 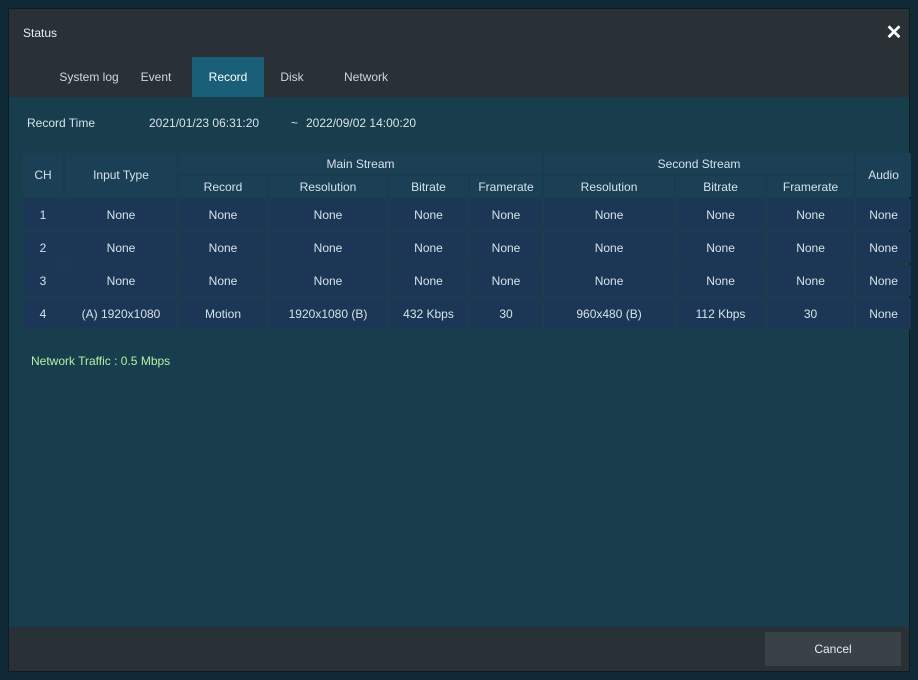 I want to click on close-icon: ✕, so click(x=894, y=33).